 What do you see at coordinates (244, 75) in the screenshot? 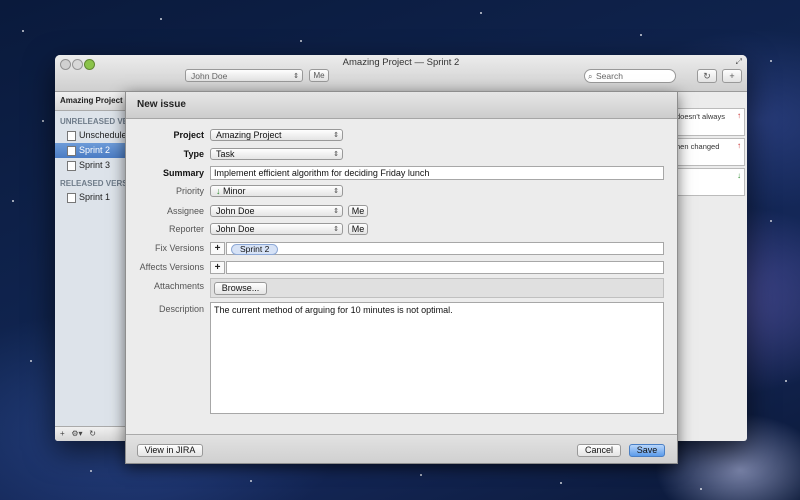
I see `user-filter-select: John Doe ⇕` at bounding box center [244, 75].